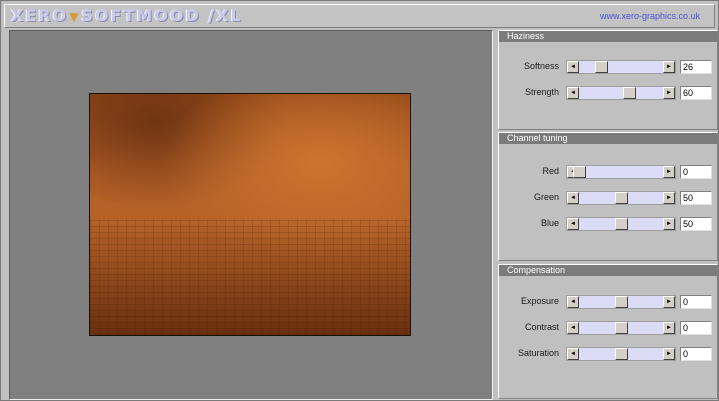  I want to click on strength-slider: ◄ ►, so click(621, 93).